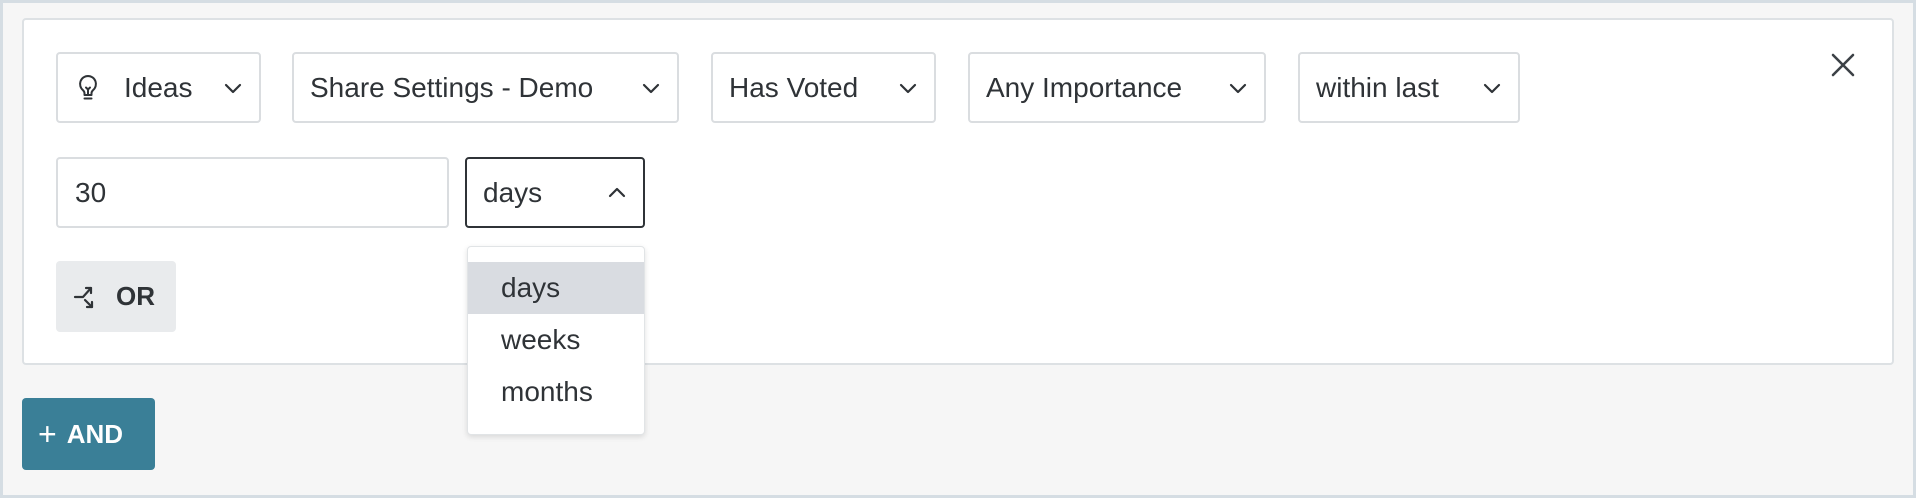  What do you see at coordinates (452, 87) in the screenshot?
I see `source-select-label: Share Settings - Demo` at bounding box center [452, 87].